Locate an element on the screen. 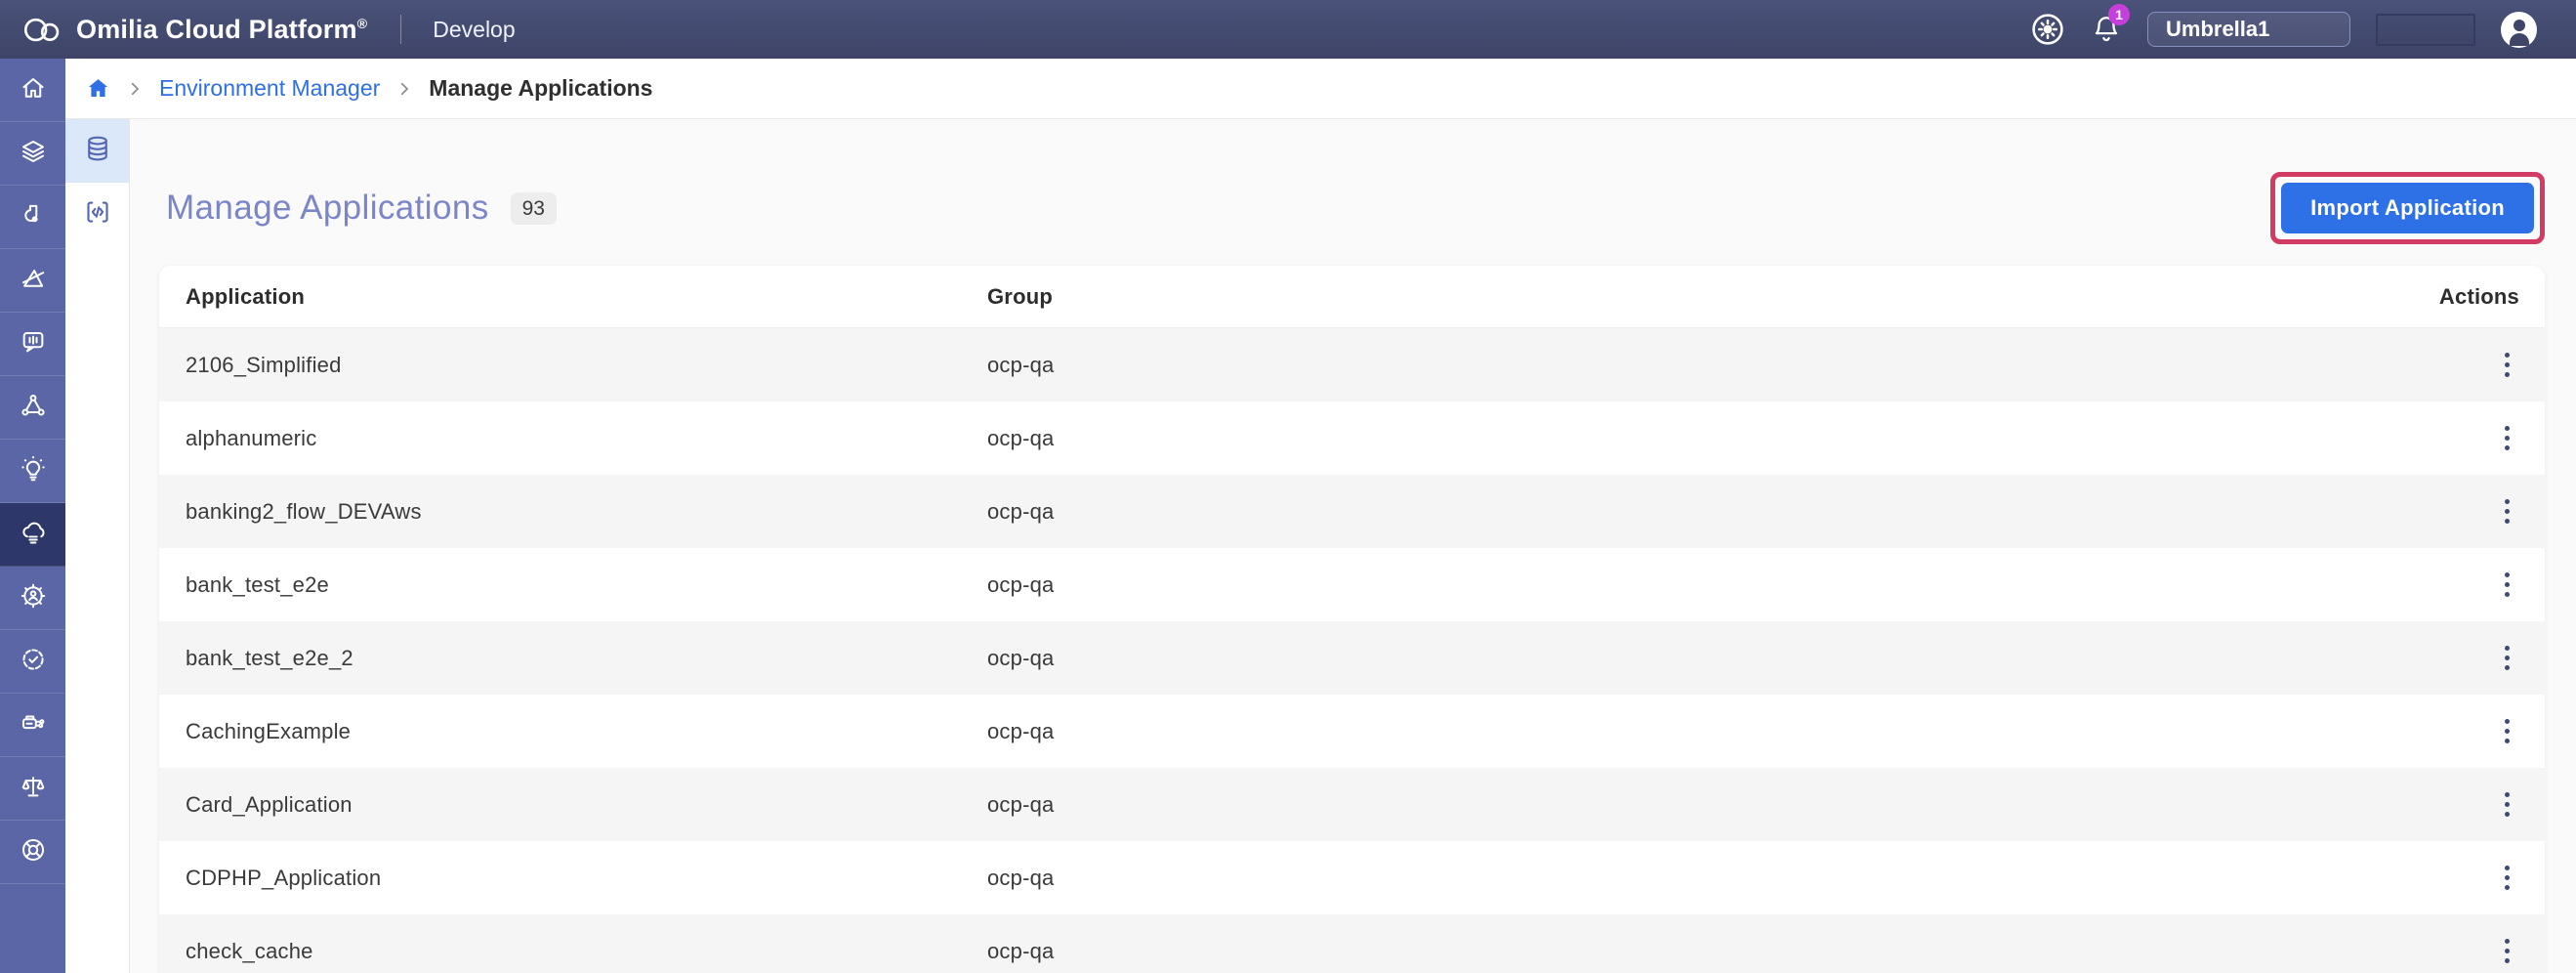 Image resolution: width=2576 pixels, height=973 pixels. application-name-cell: CDPHP_Application is located at coordinates (284, 877).